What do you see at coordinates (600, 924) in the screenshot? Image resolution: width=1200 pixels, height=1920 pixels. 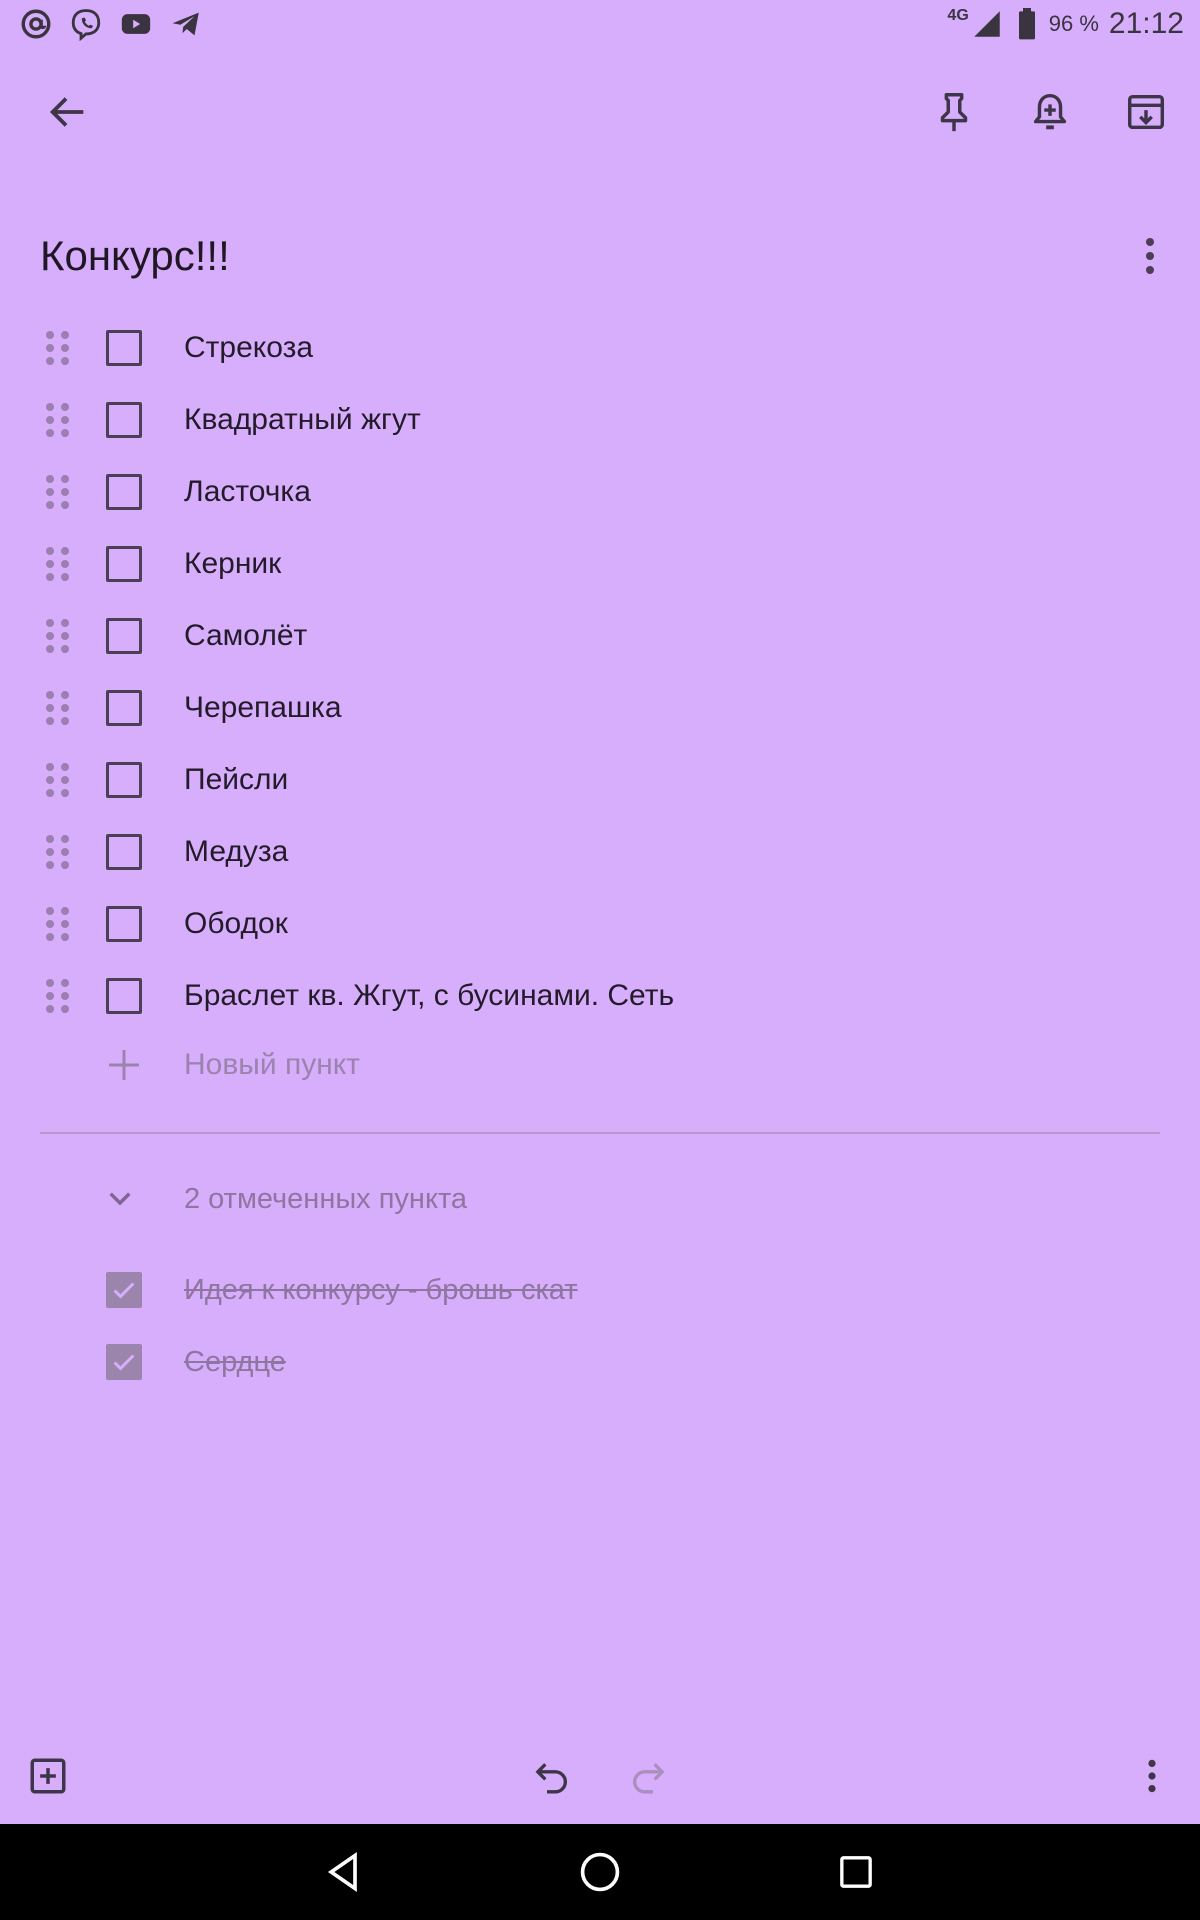 I see `list-item: Ободок` at bounding box center [600, 924].